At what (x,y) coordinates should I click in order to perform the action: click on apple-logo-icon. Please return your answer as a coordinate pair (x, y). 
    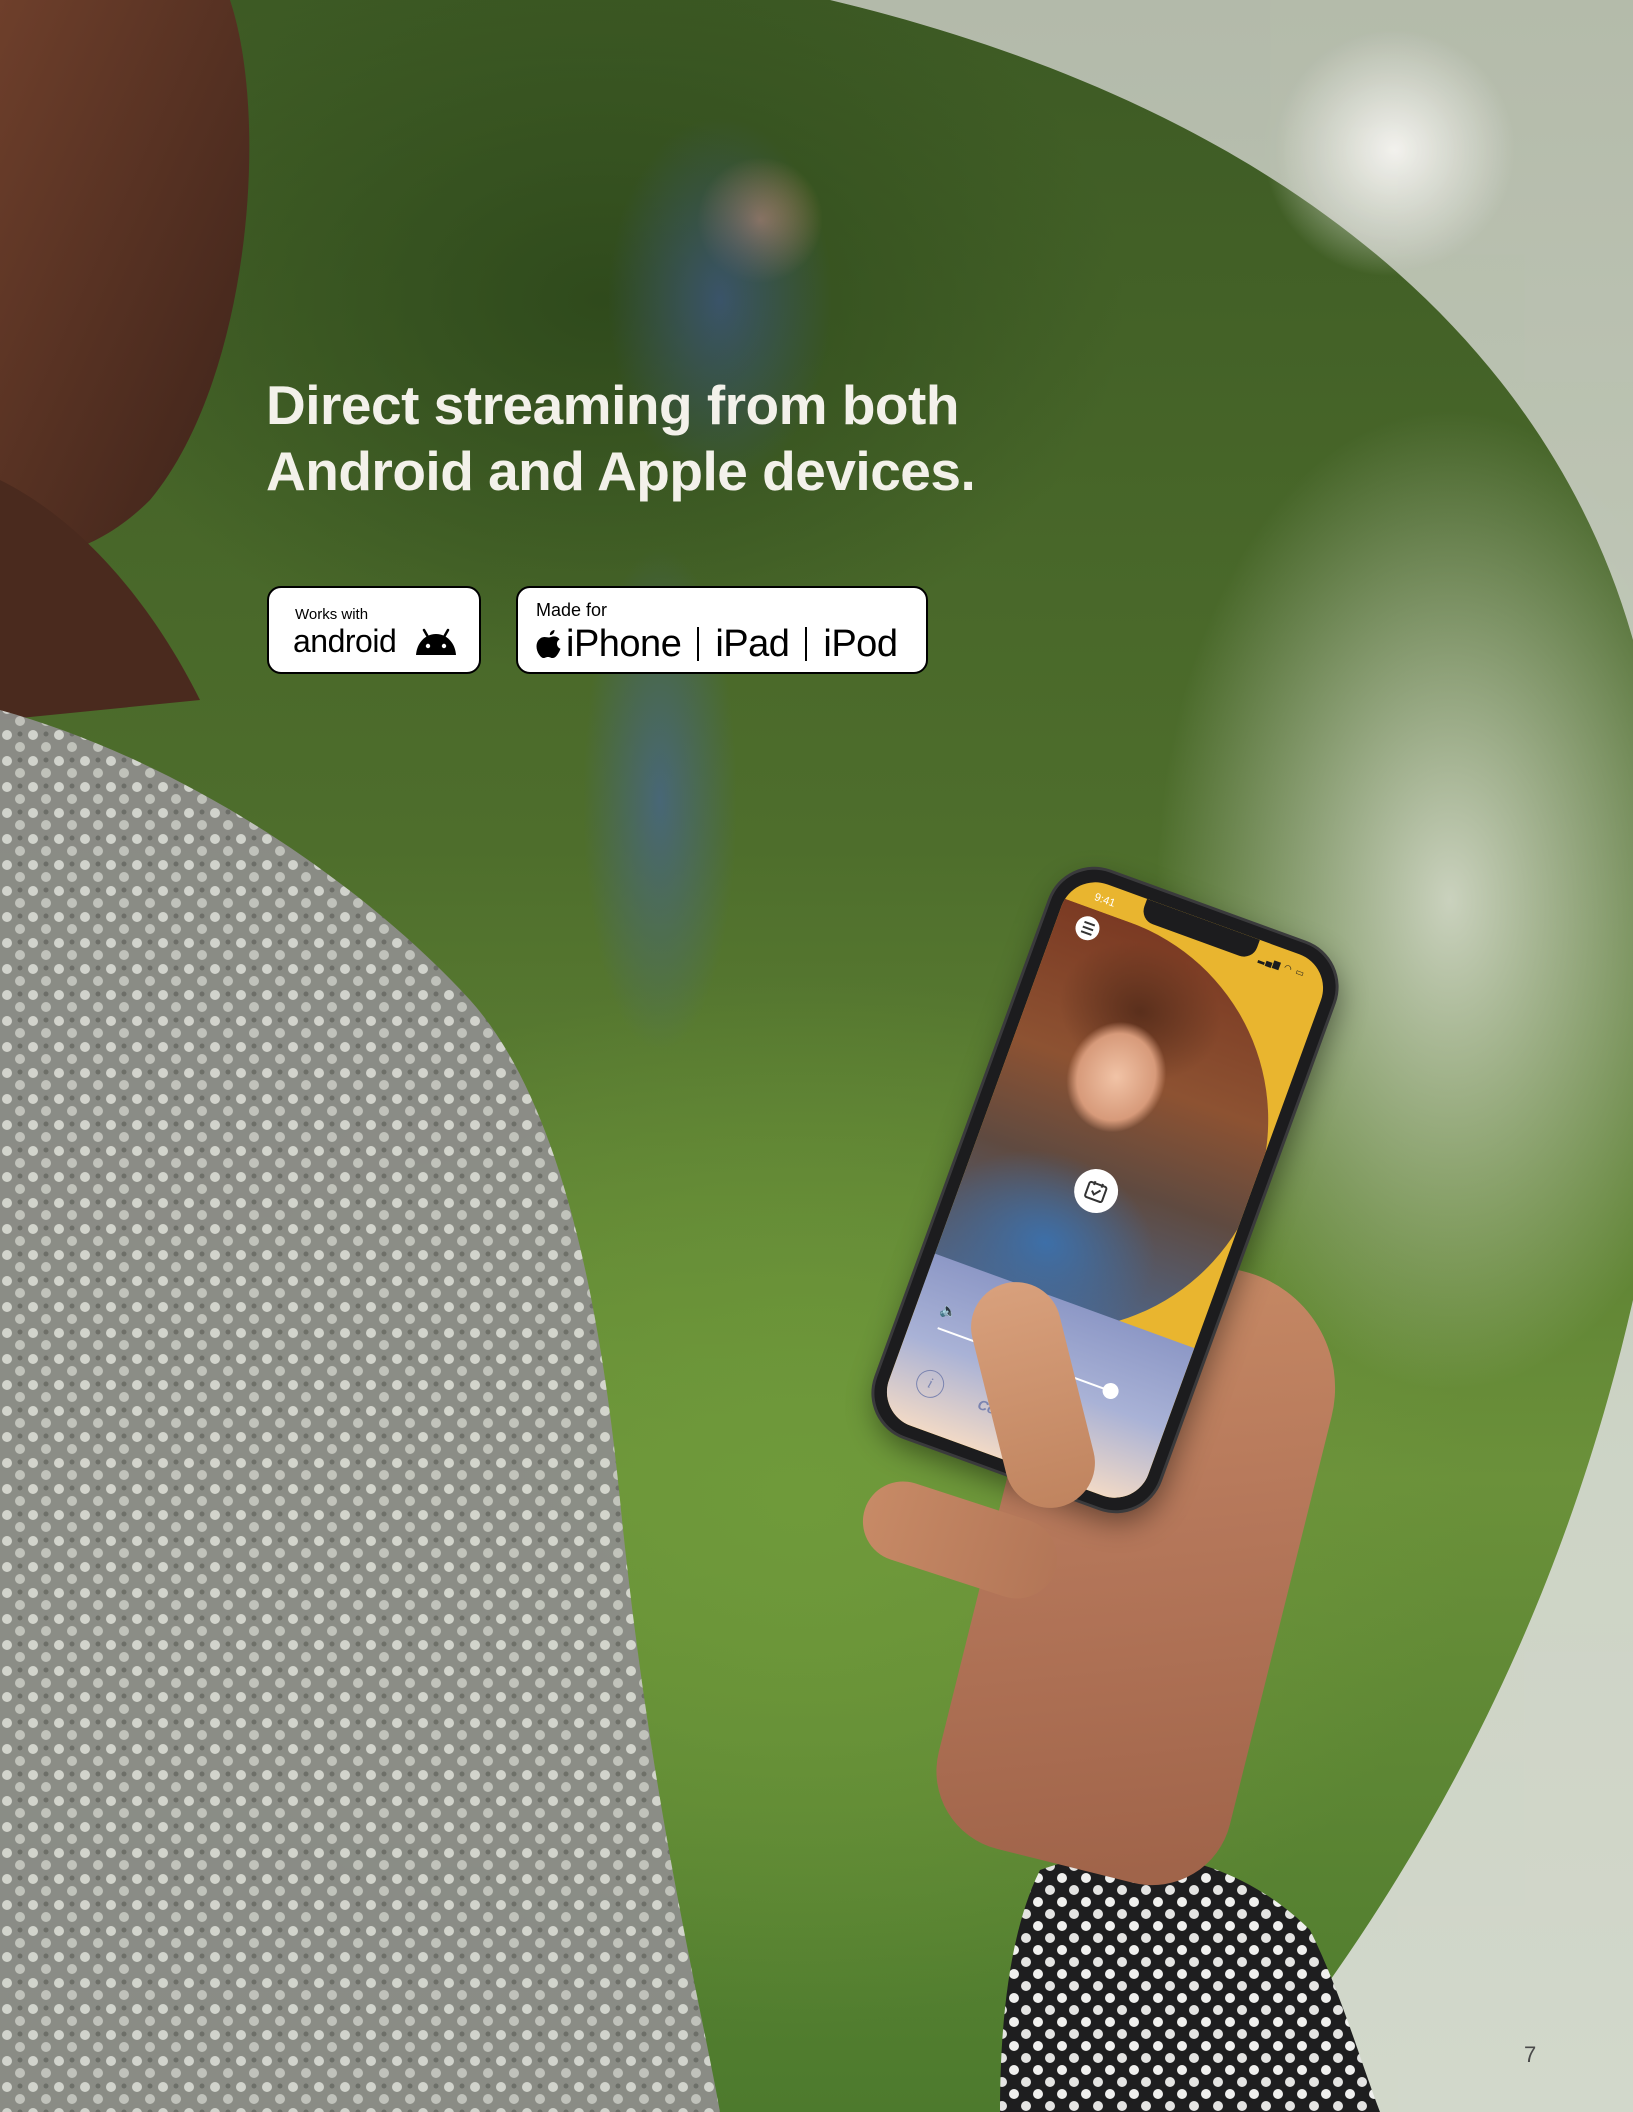
    Looking at the image, I should click on (548, 644).